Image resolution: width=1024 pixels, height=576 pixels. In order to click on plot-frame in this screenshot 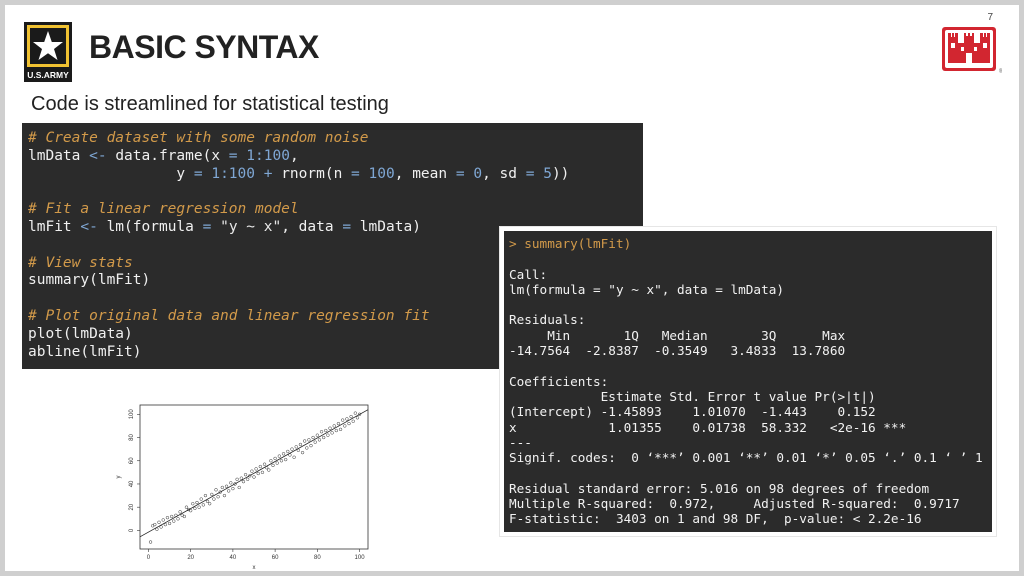, I will do `click(254, 477)`.